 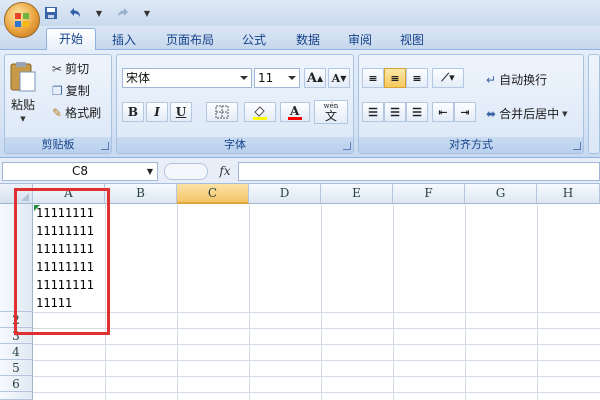 I want to click on redo-icon, so click(x=123, y=12).